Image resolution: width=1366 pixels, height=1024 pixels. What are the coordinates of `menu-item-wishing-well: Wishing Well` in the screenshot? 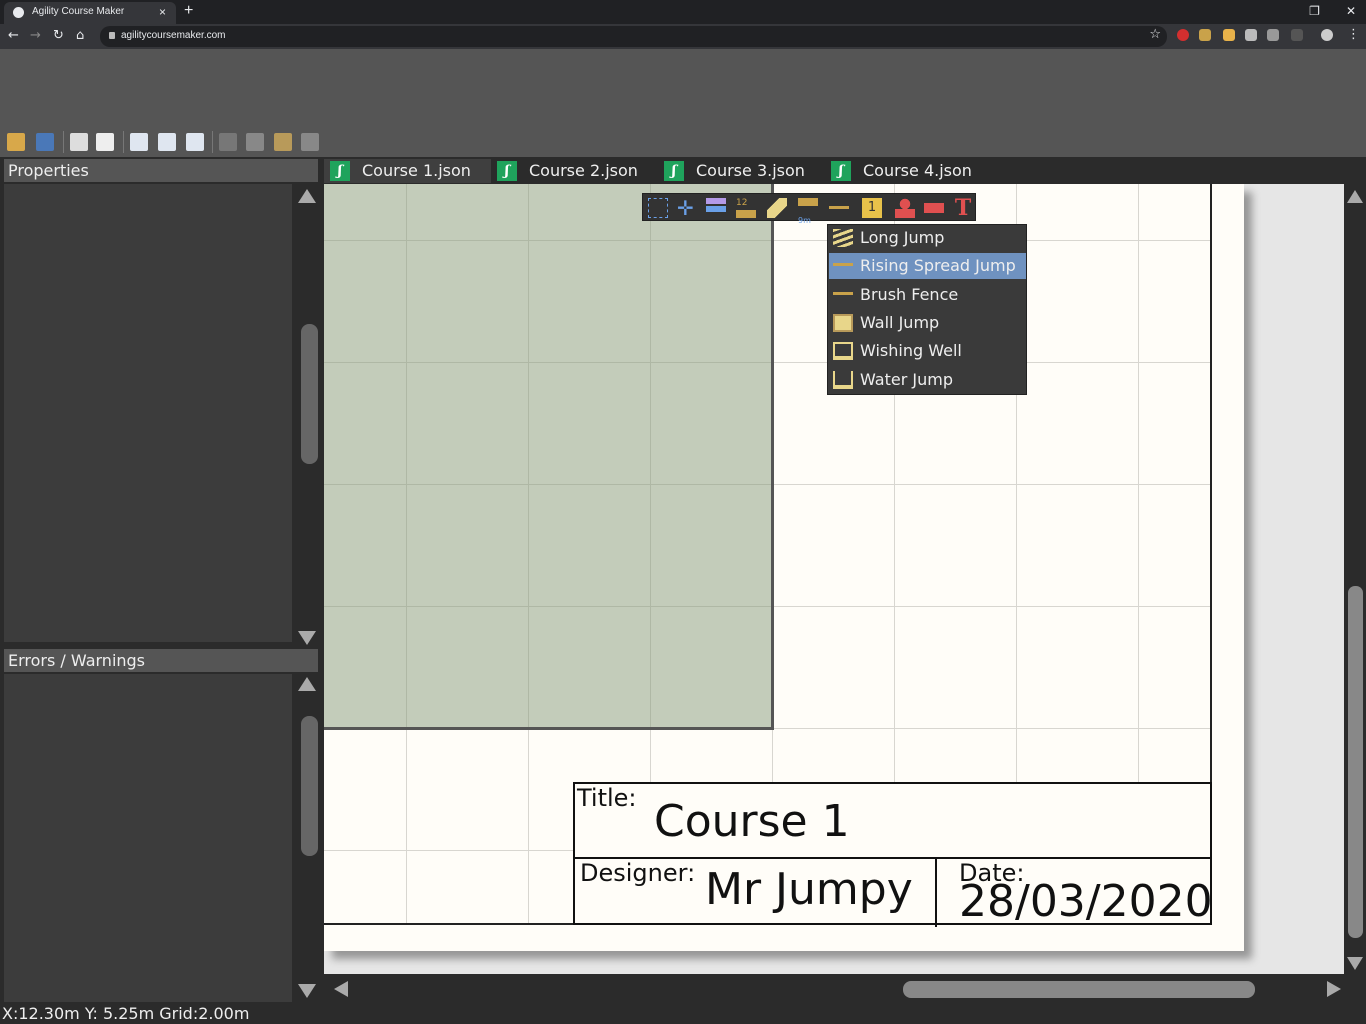 It's located at (927, 351).